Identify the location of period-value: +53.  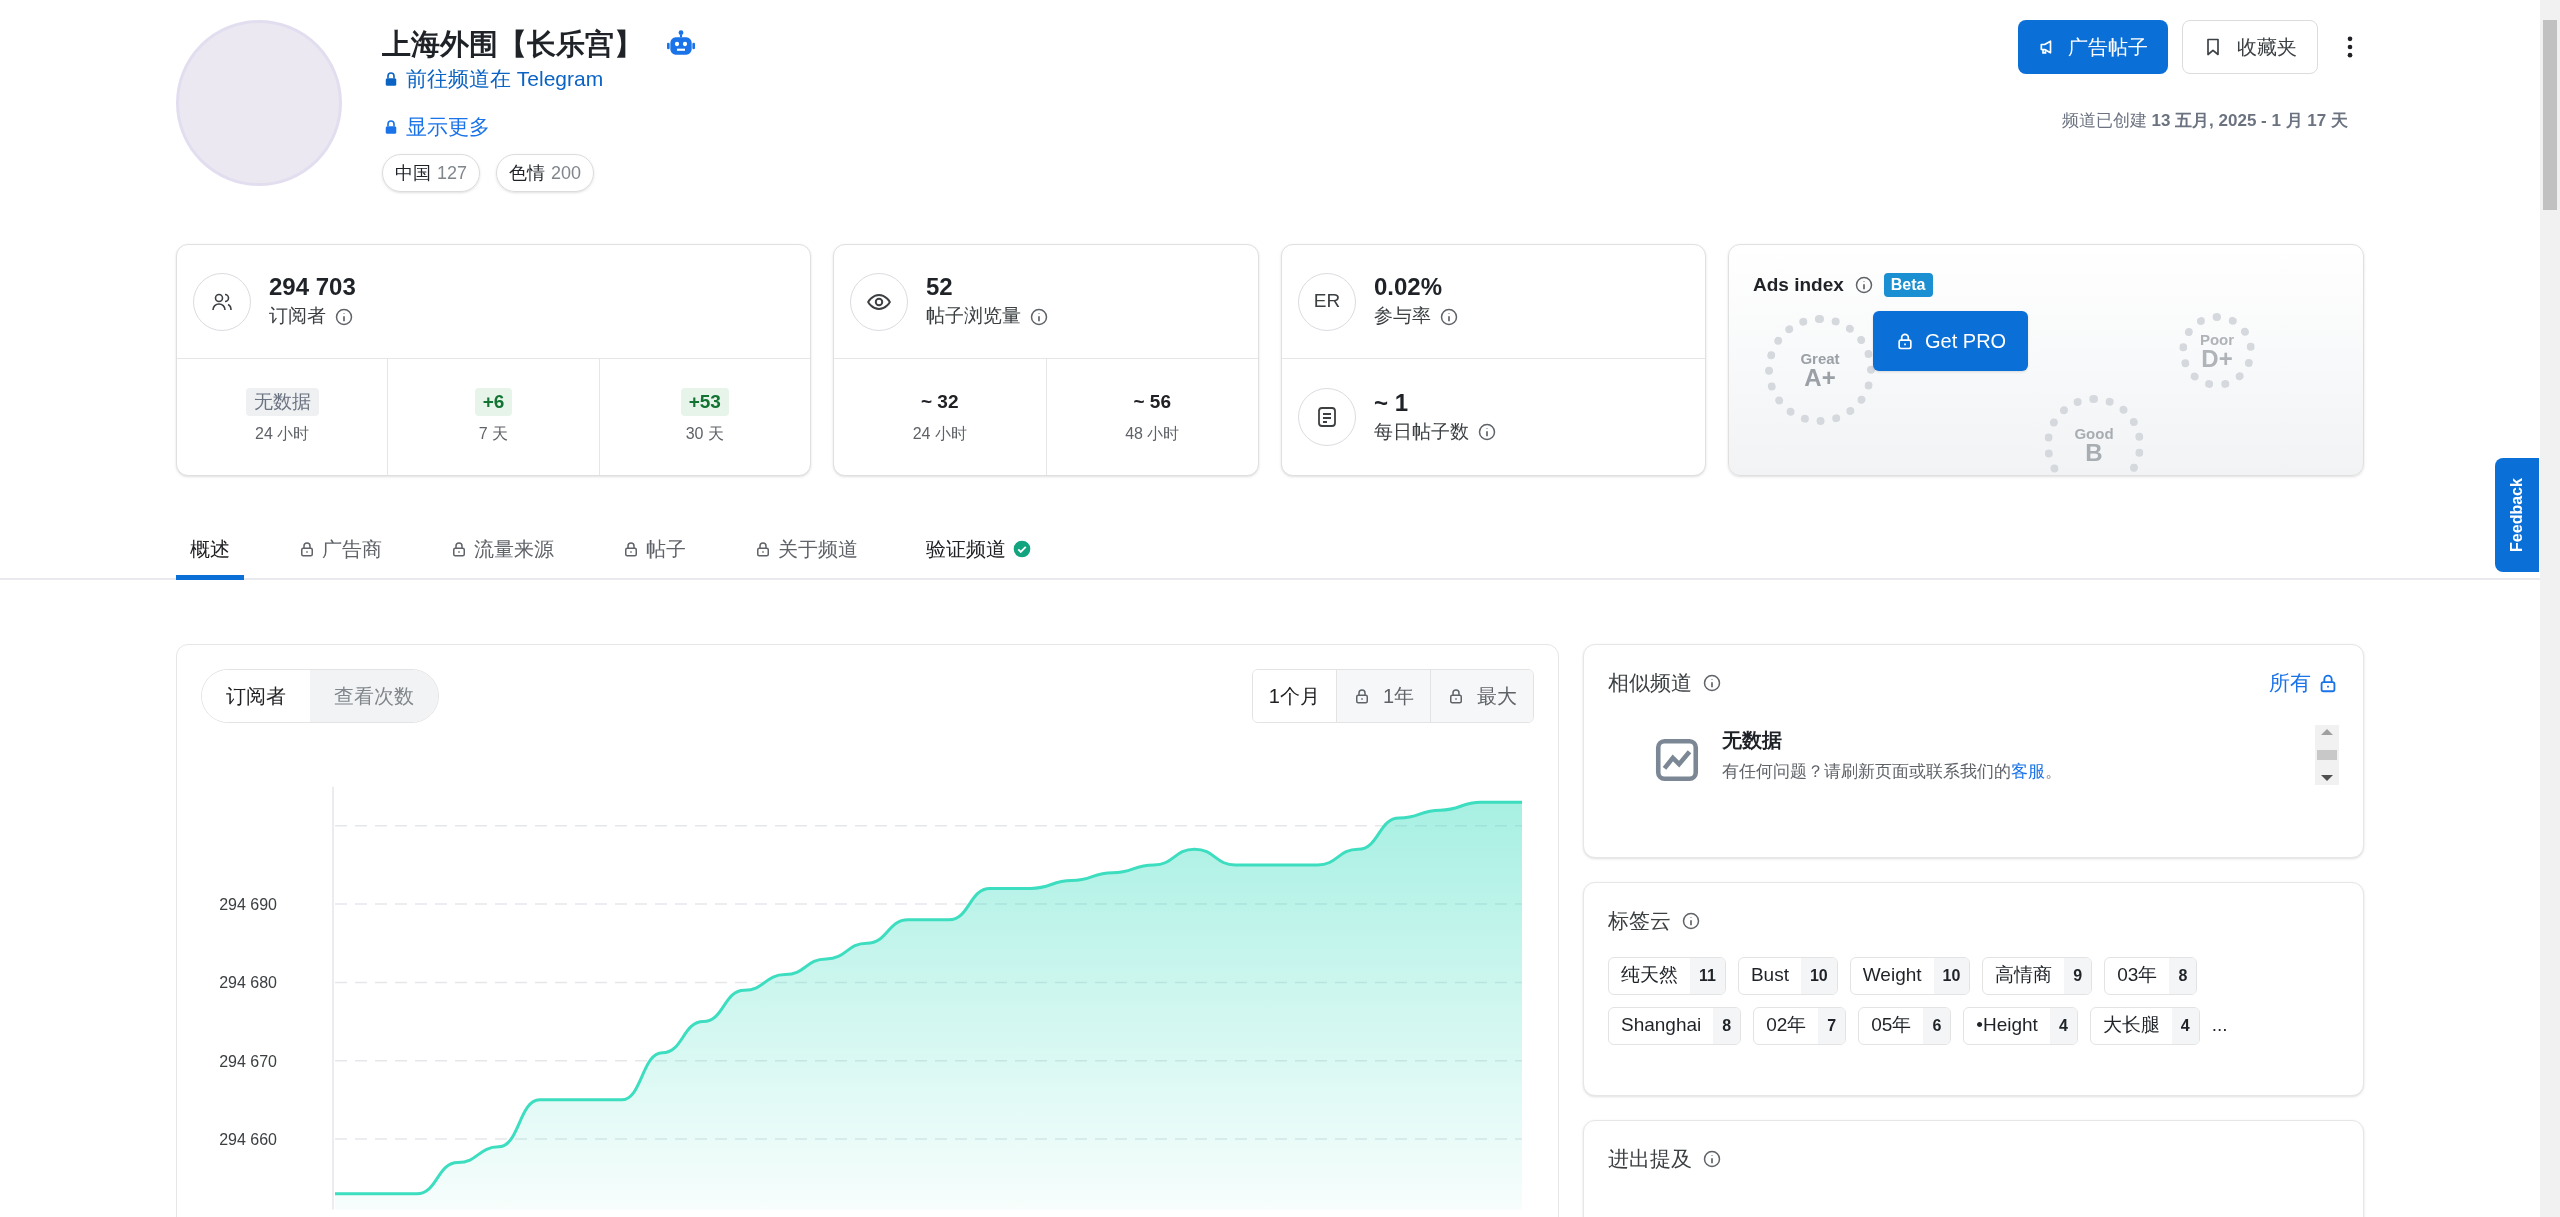
(704, 402).